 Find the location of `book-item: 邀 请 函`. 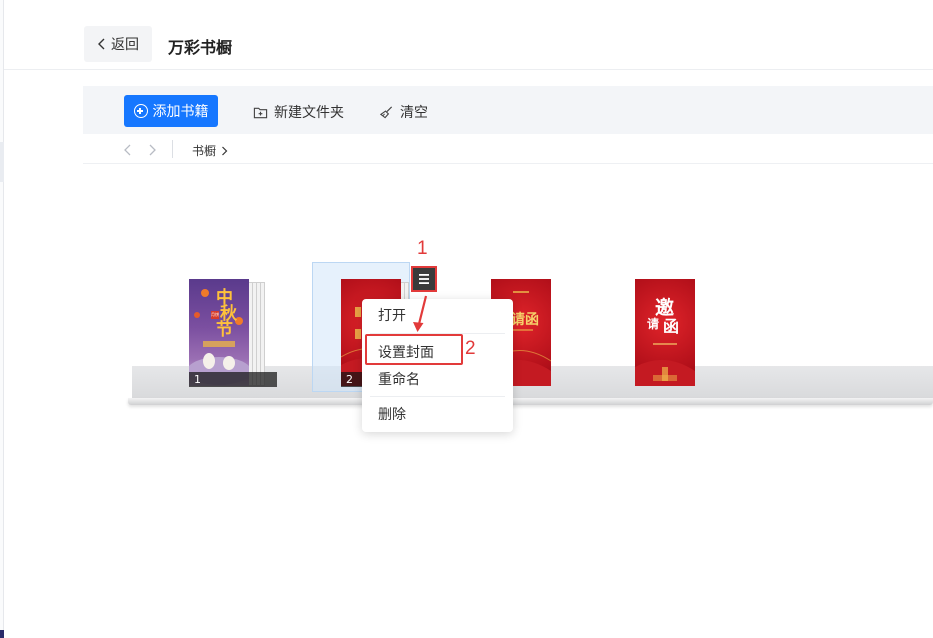

book-item: 邀 请 函 is located at coordinates (665, 333).